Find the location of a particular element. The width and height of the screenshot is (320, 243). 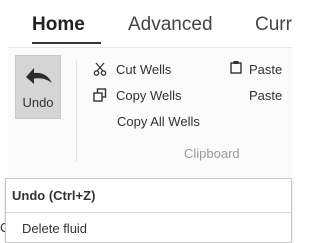

copy-all-wells-button: Copy All Wells is located at coordinates (158, 122).